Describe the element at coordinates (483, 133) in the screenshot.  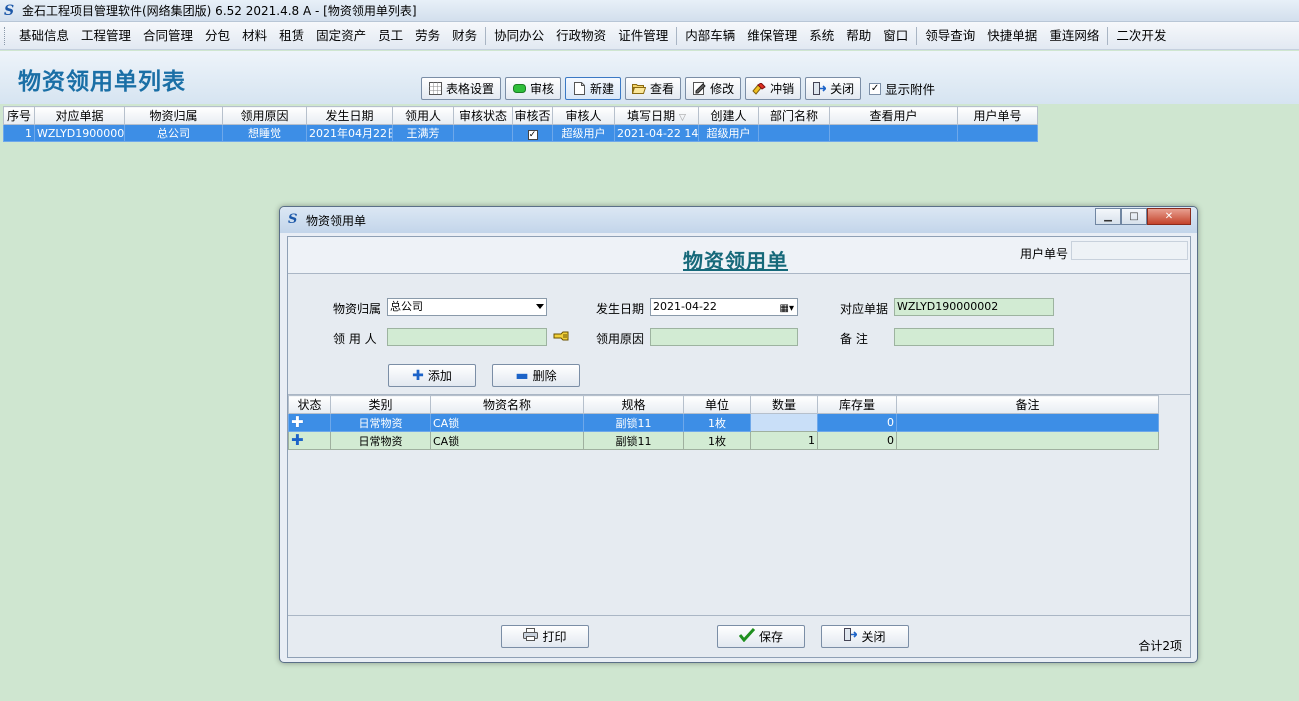
I see `cell-audit-status` at that location.